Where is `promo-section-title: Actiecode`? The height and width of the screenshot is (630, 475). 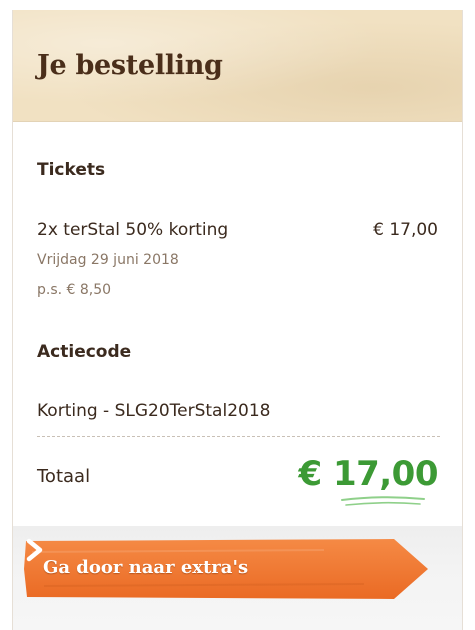
promo-section-title: Actiecode is located at coordinates (84, 352).